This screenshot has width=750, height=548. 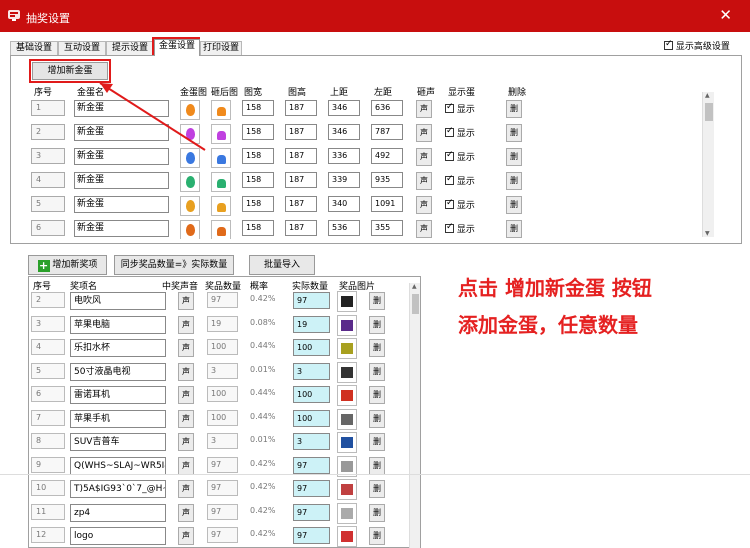 What do you see at coordinates (707, 233) in the screenshot?
I see `scroll-down-icon: ▼` at bounding box center [707, 233].